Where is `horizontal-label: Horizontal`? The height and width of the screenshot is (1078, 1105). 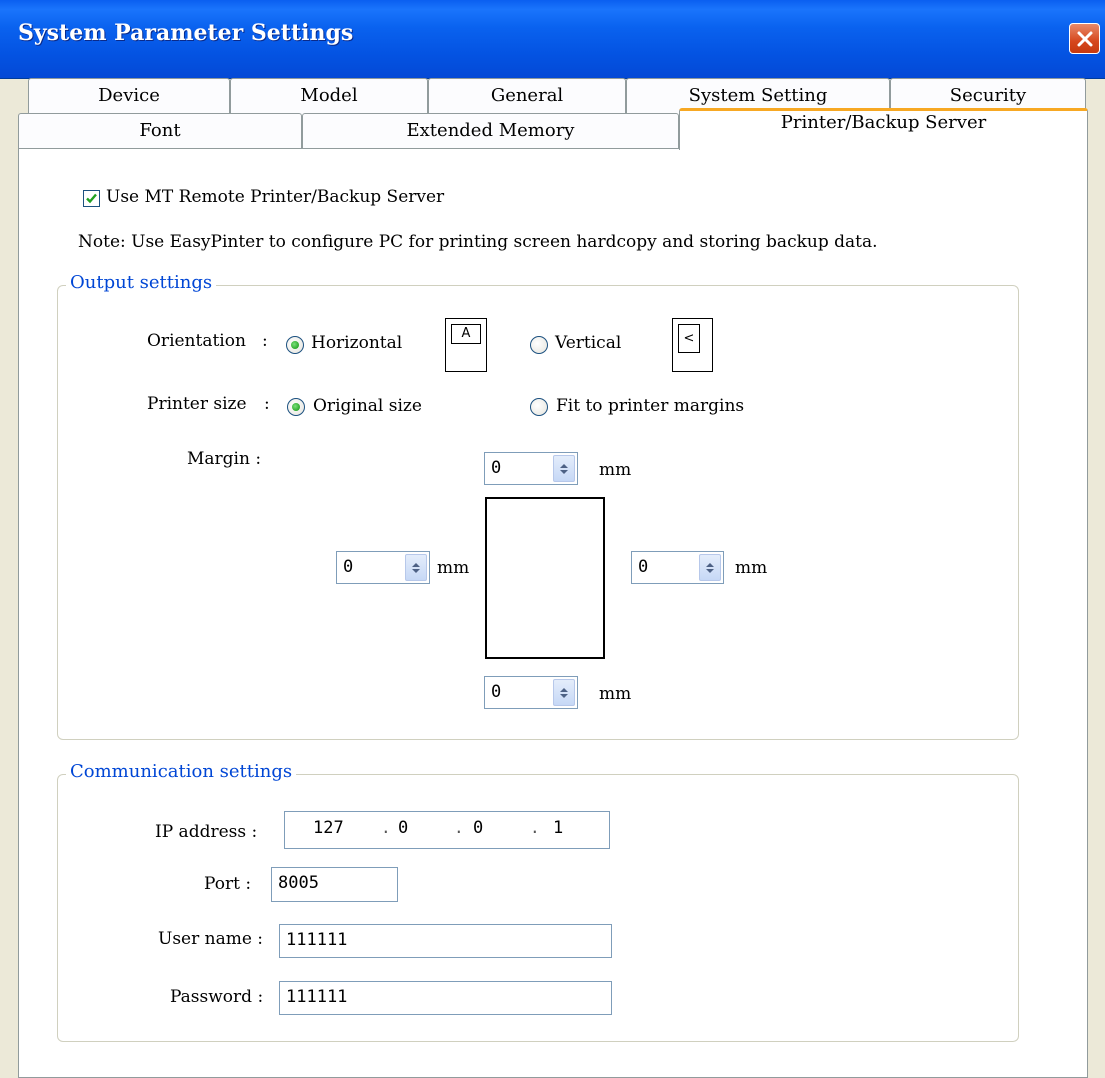
horizontal-label: Horizontal is located at coordinates (356, 343).